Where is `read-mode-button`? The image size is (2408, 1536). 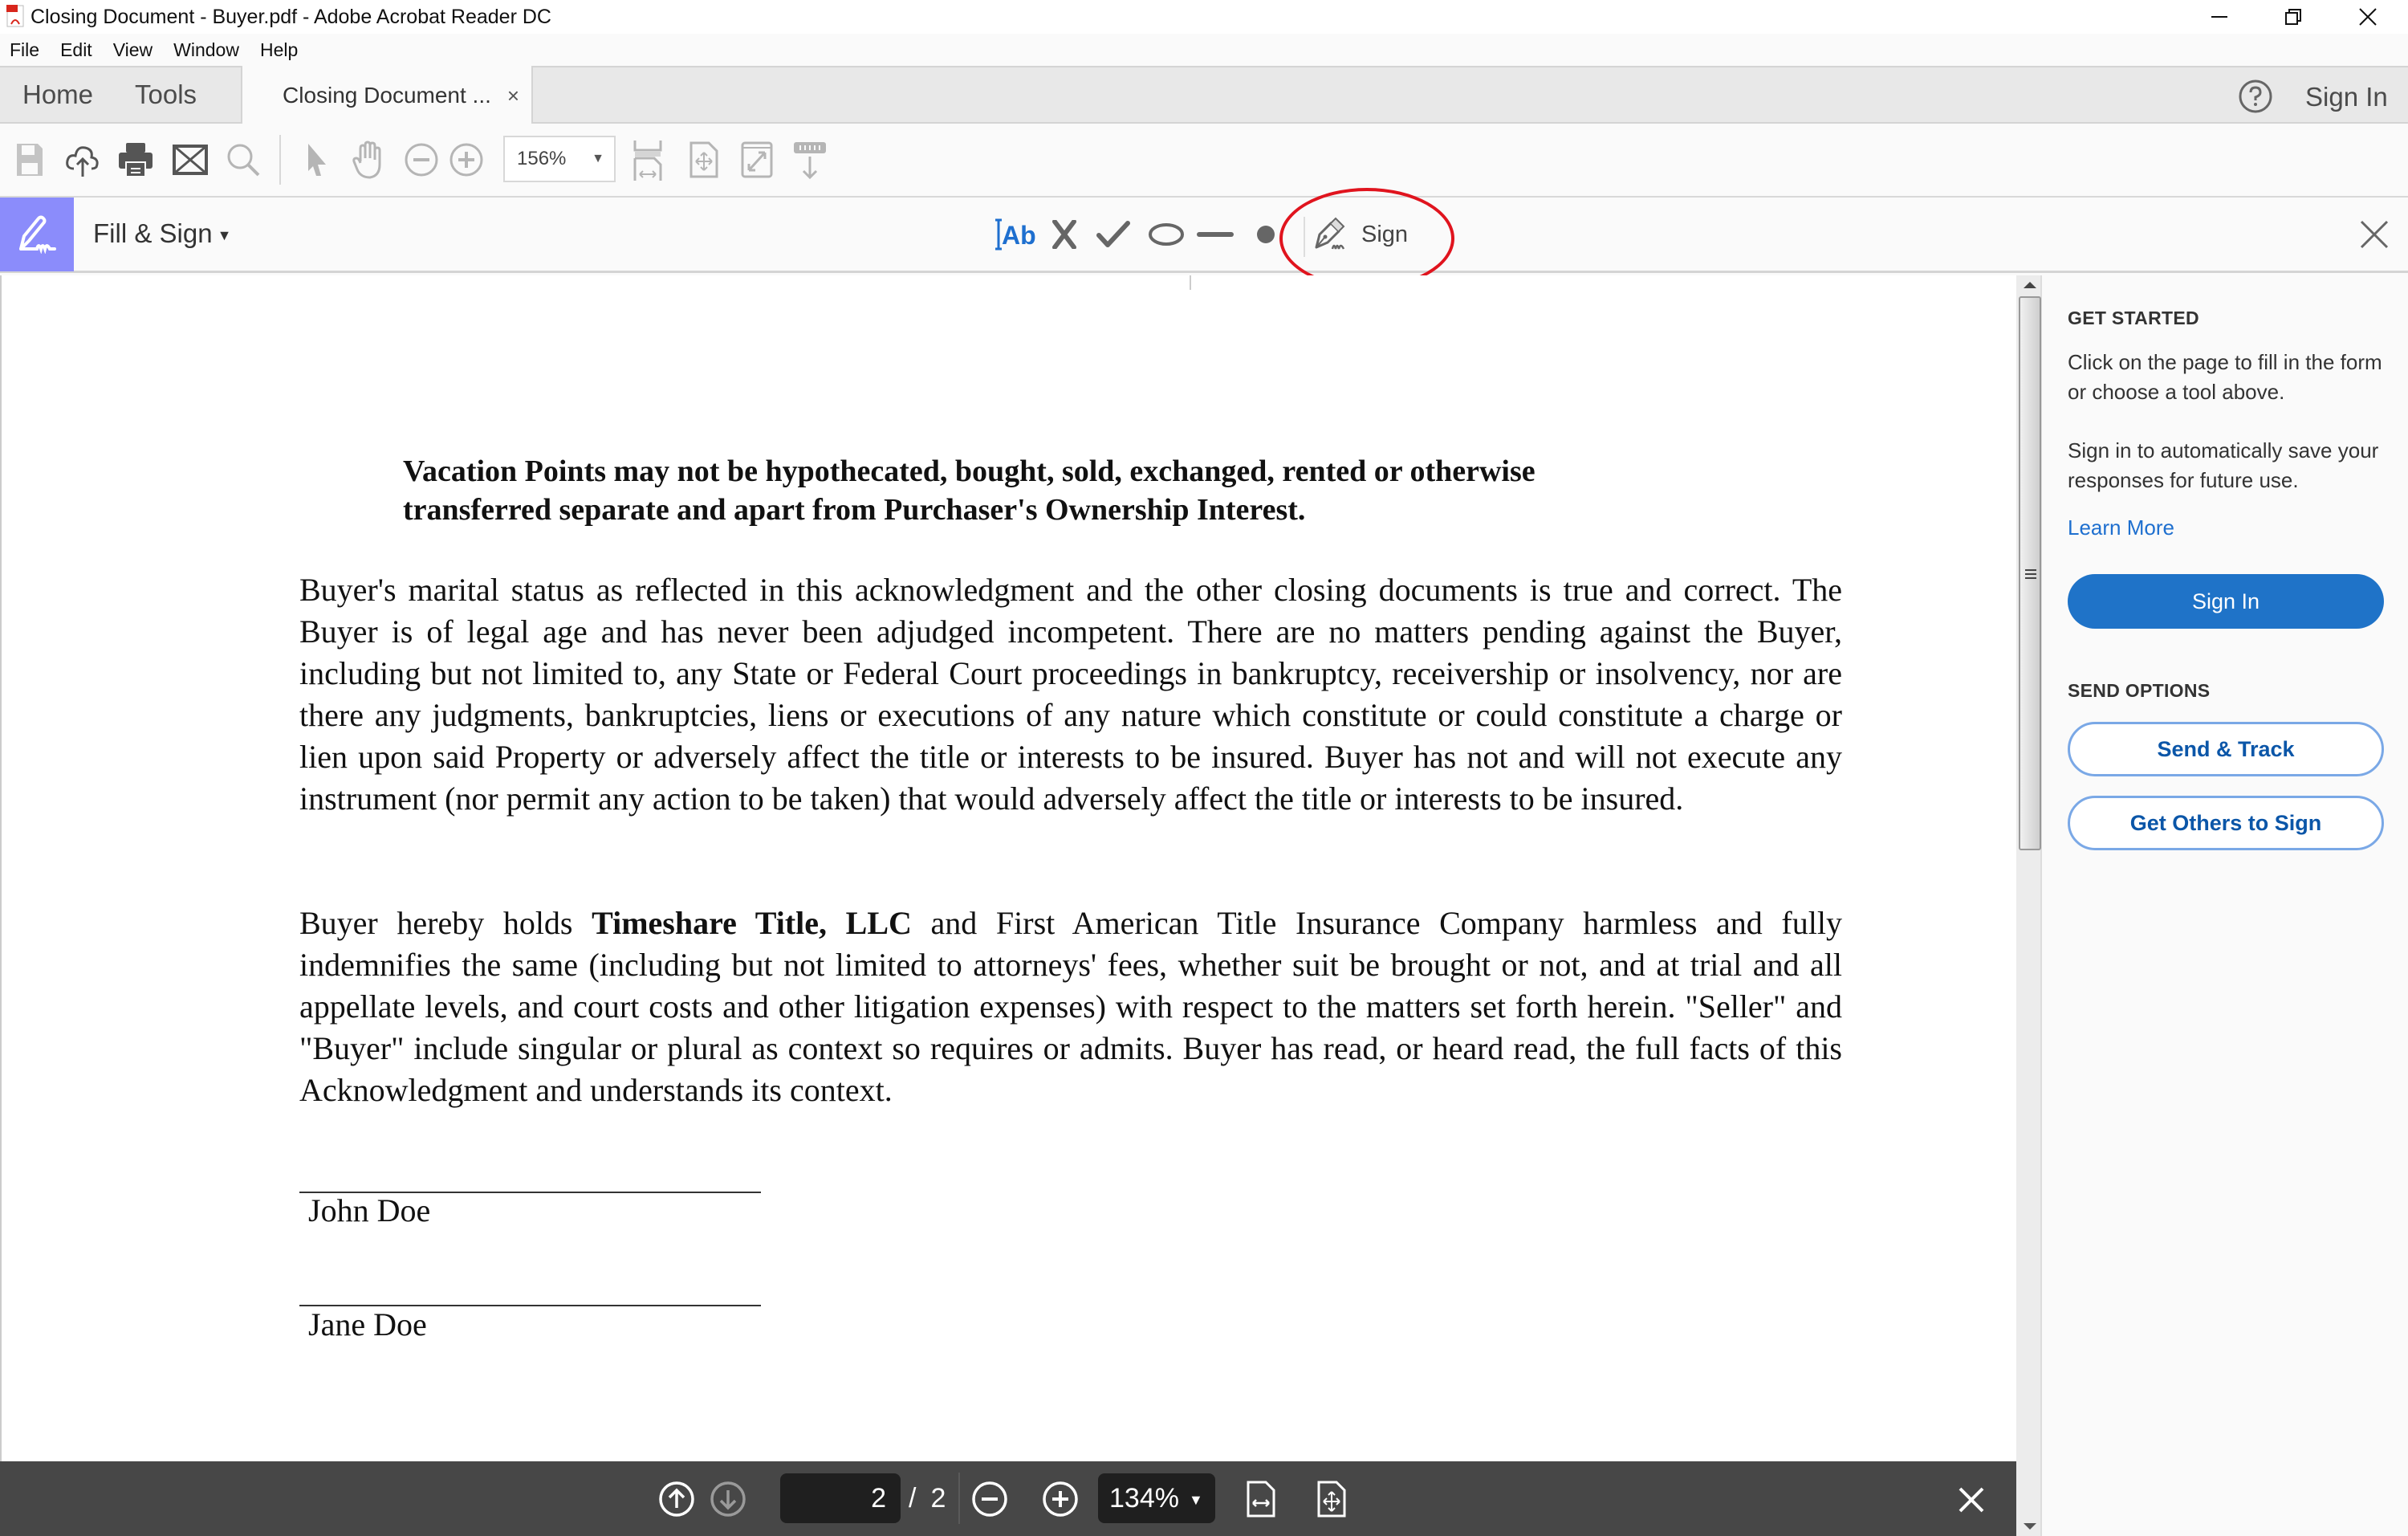 read-mode-button is located at coordinates (810, 160).